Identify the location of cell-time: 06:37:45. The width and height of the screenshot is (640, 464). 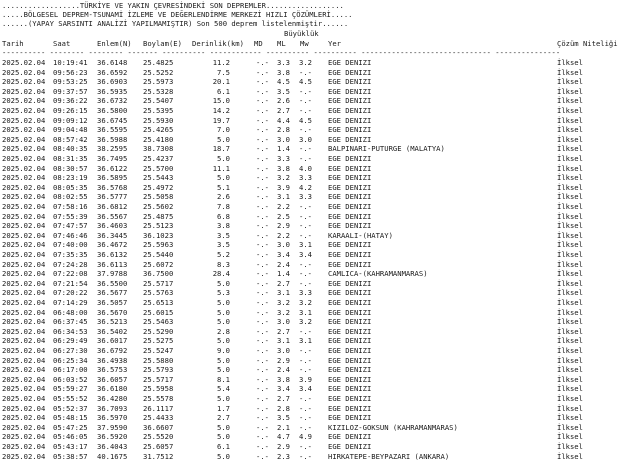
(70, 322).